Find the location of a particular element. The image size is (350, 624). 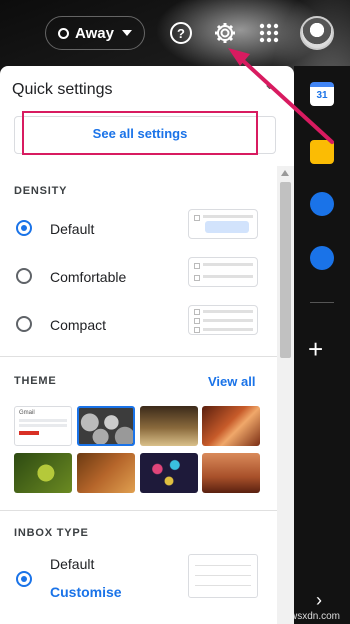

side-app-strip: 31 + › is located at coordinates (322, 345).